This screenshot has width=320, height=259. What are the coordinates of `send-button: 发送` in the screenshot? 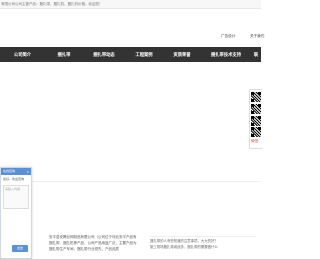 It's located at (20, 248).